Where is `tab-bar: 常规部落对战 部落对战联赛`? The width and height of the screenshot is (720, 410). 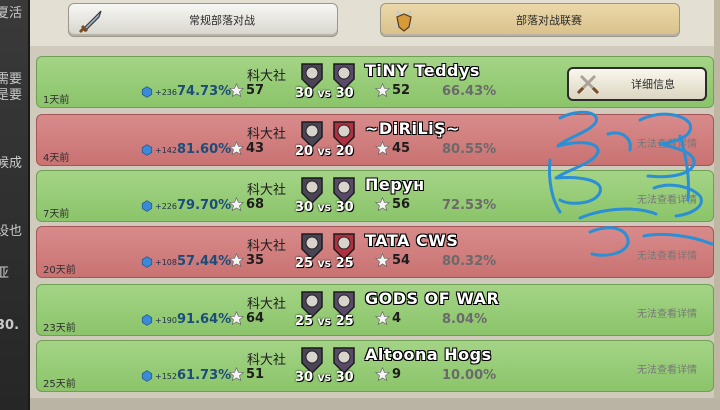 tab-bar: 常规部落对战 部落对战联赛 is located at coordinates (375, 23).